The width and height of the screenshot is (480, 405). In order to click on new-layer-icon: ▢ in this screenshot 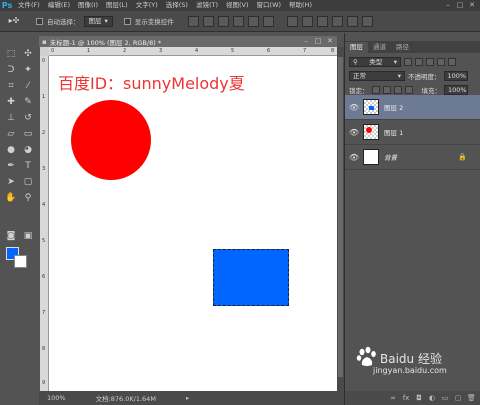, I will do `click(458, 398)`.